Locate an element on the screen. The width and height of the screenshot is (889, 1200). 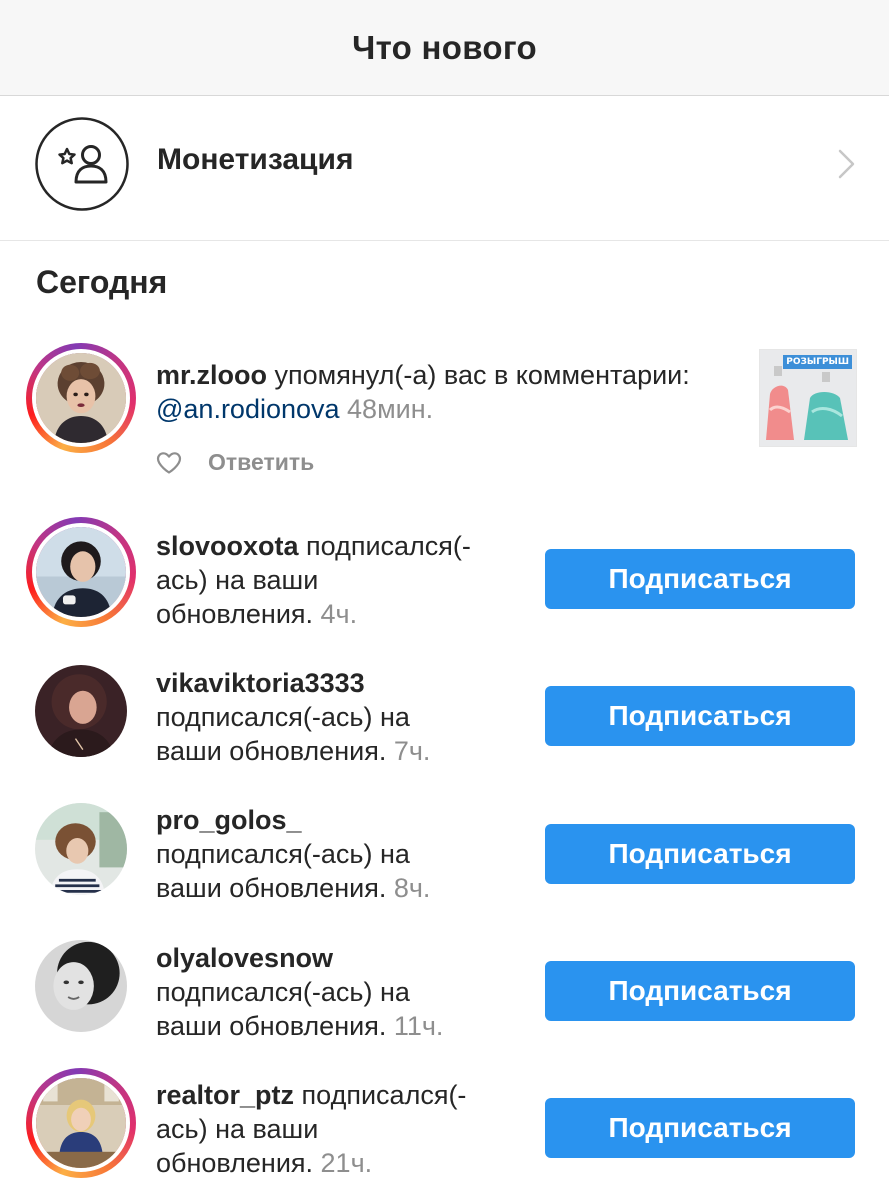
post-thumbnail: РОЗЫГРЫШ is located at coordinates (808, 398).